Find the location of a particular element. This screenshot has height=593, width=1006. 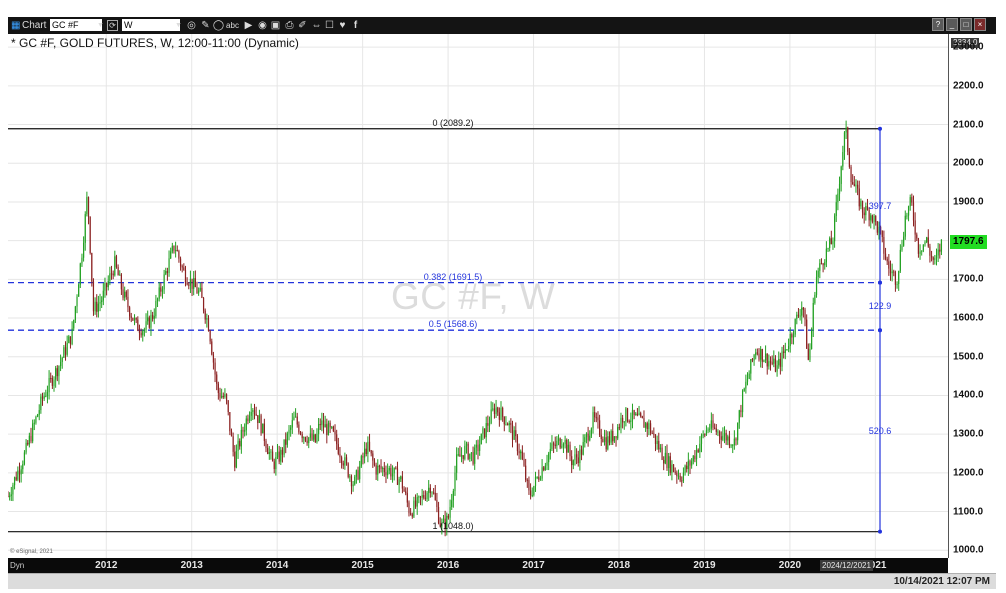

target-icon: ◎ is located at coordinates (191, 25).